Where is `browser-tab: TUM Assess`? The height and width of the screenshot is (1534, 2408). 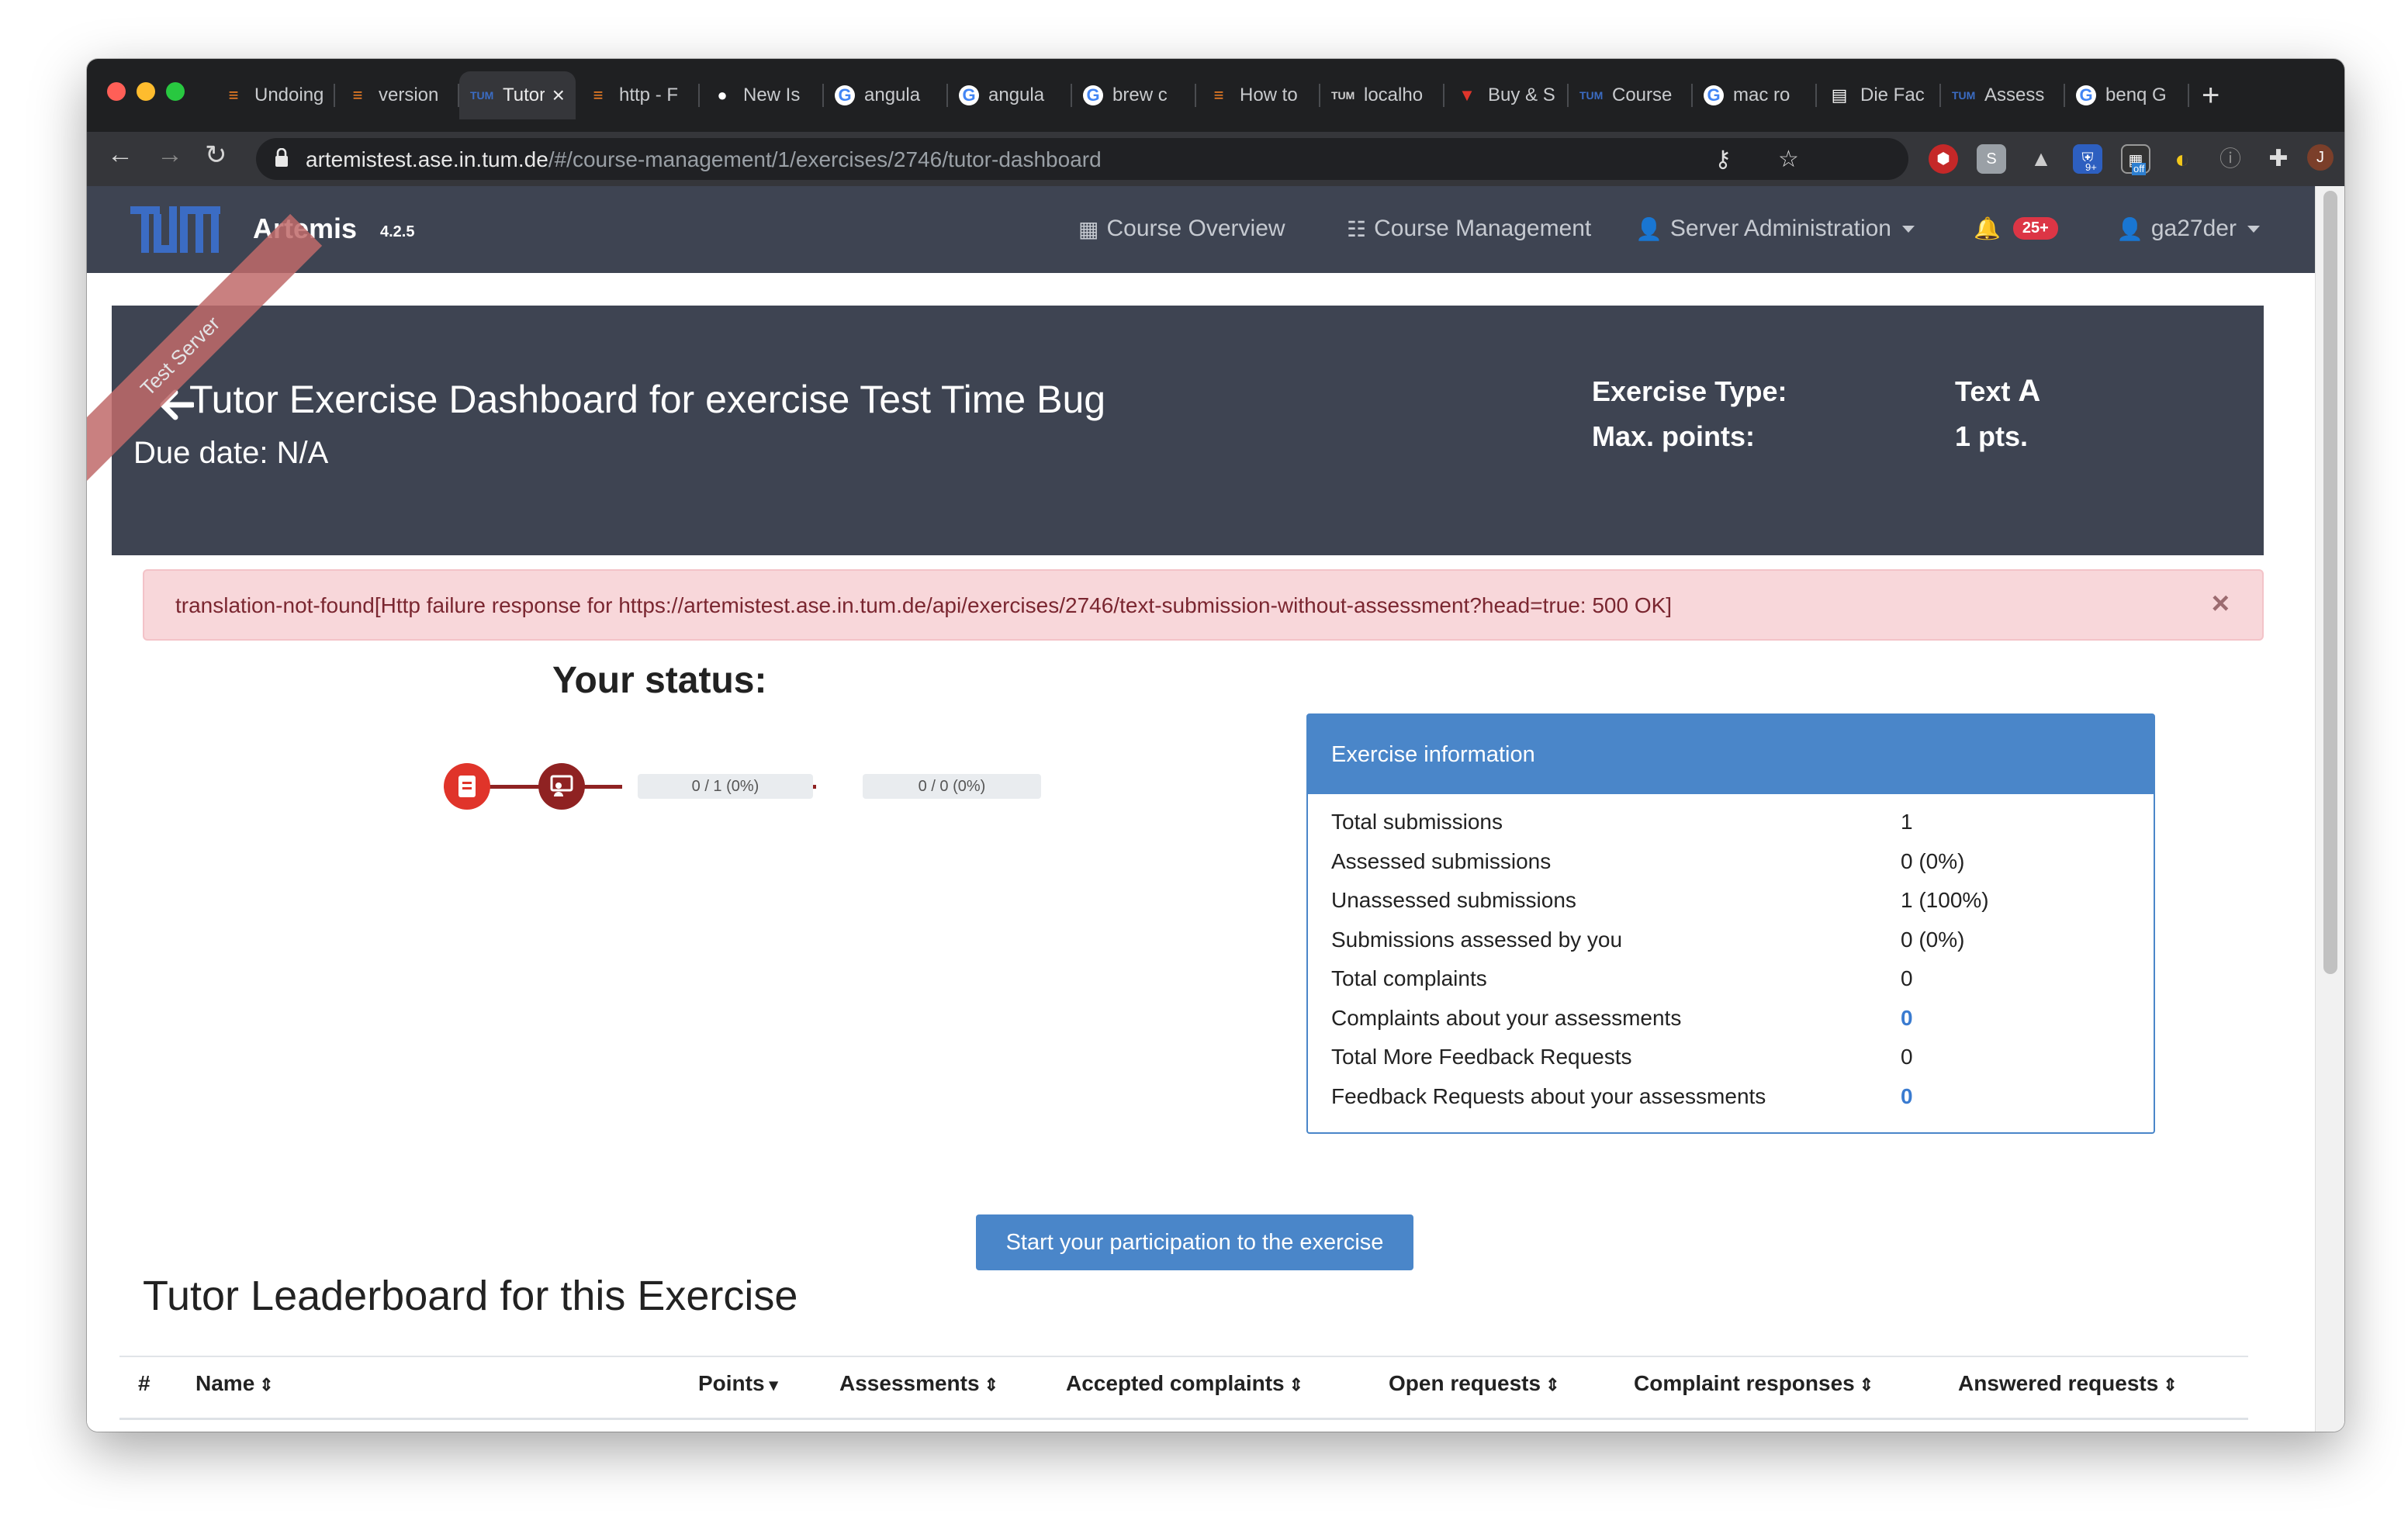 browser-tab: TUM Assess is located at coordinates (2003, 95).